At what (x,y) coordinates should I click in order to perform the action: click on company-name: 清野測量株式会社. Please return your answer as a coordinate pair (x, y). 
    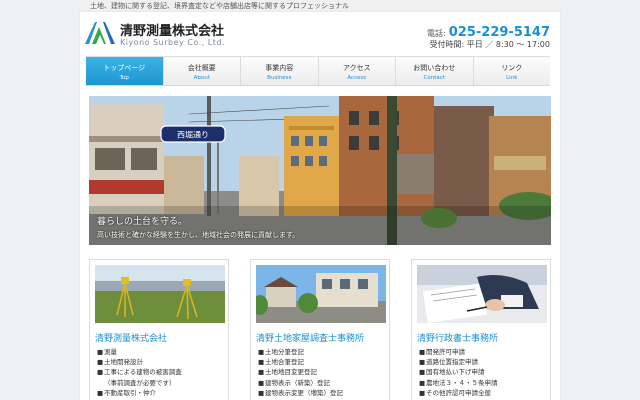
    Looking at the image, I should click on (172, 29).